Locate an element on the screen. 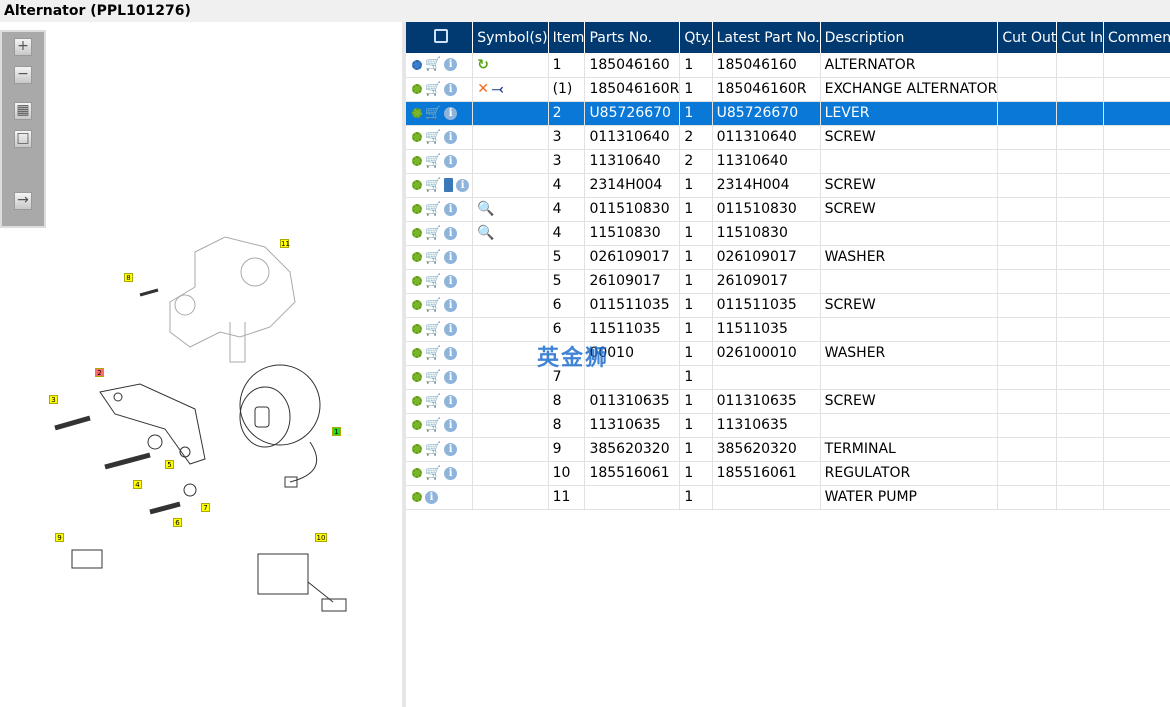 The height and width of the screenshot is (707, 1170). callout-8: 8 is located at coordinates (128, 277).